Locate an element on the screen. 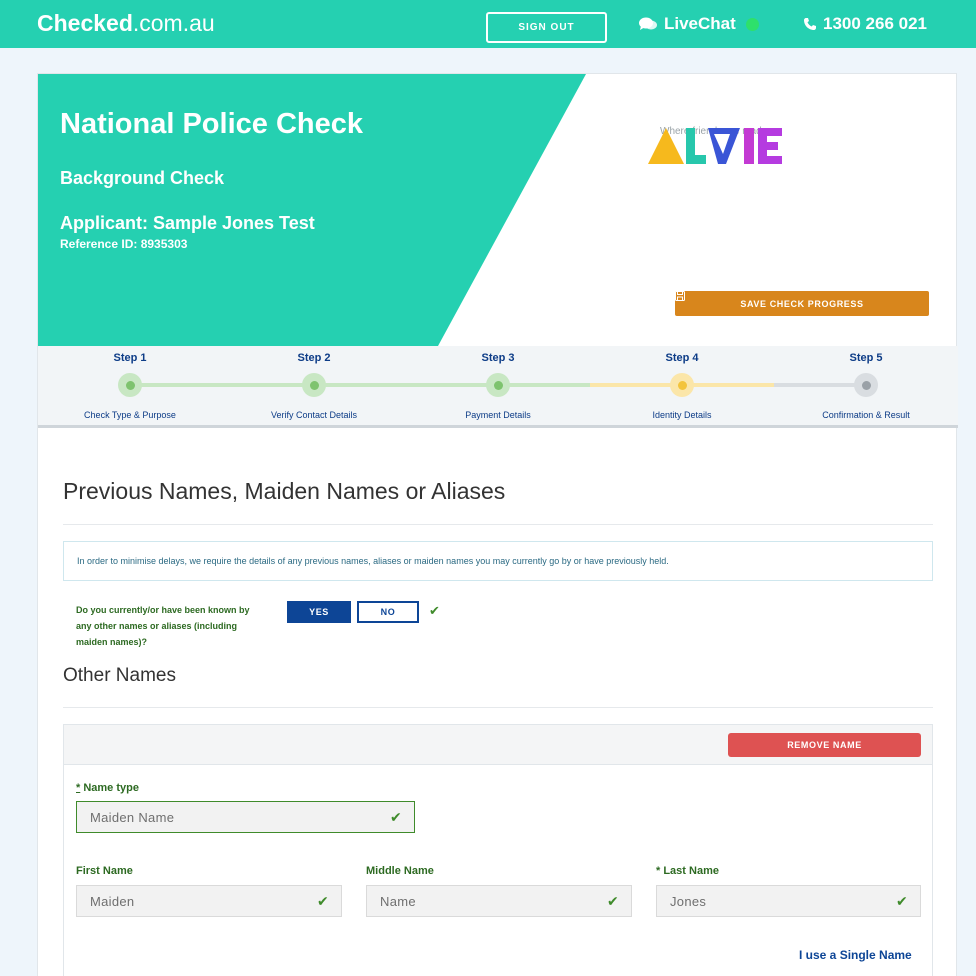 This screenshot has width=976, height=976. phone-icon is located at coordinates (810, 24).